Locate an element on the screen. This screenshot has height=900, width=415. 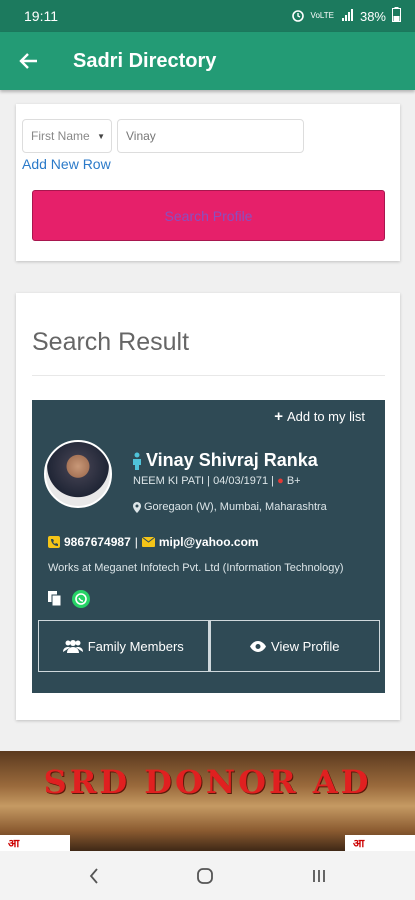
contact-row: 9867674987 | mipl@yahoo.com is located at coordinates (153, 542).